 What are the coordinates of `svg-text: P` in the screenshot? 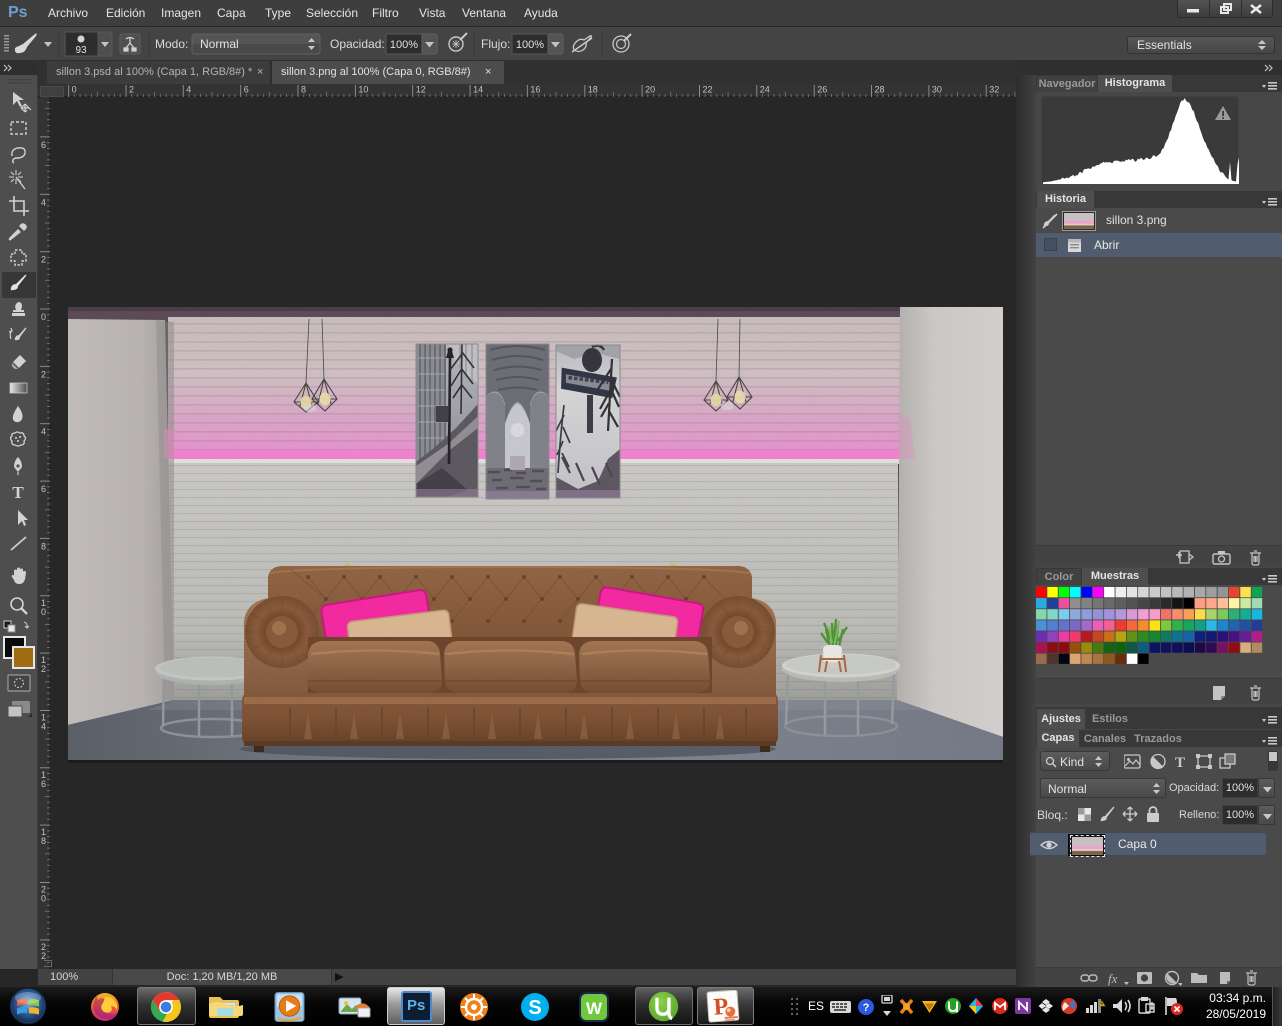 It's located at (721, 1007).